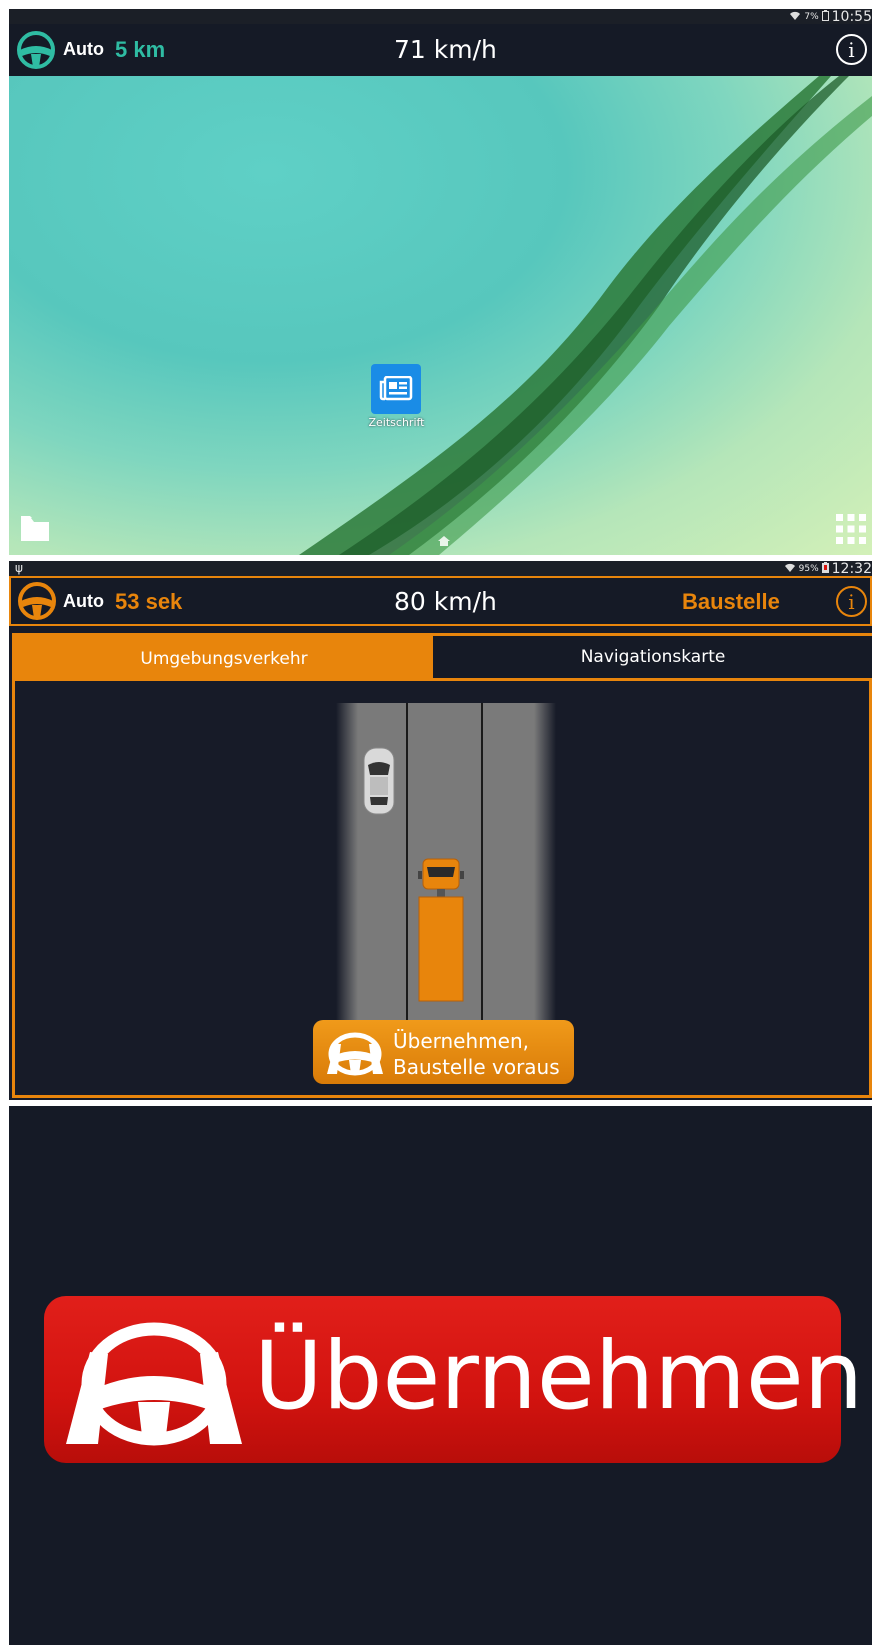  Describe the element at coordinates (731, 601) in the screenshot. I see `alert-label: Baustelle` at that location.